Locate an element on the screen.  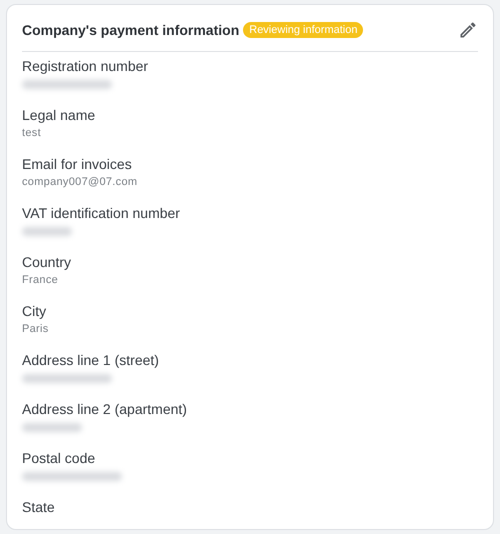
field-value: Paris is located at coordinates (35, 329).